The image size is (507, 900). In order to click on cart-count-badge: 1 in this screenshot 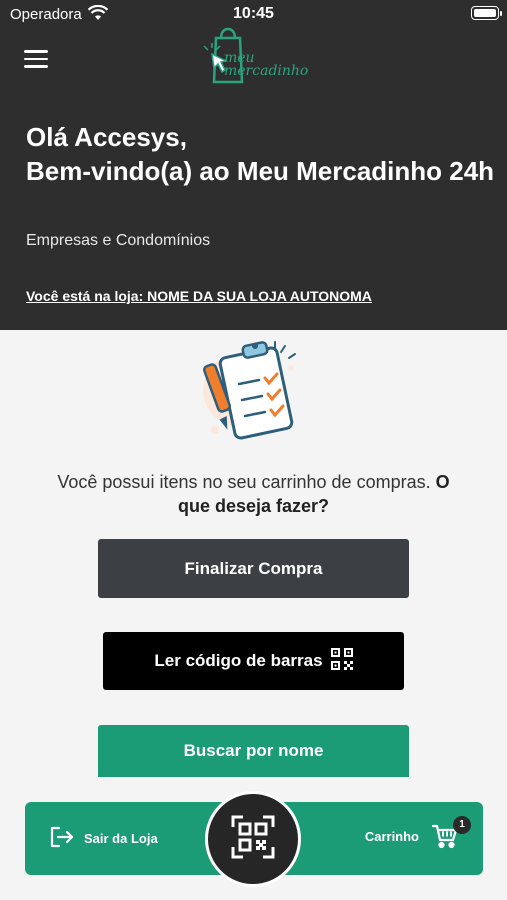, I will do `click(462, 825)`.